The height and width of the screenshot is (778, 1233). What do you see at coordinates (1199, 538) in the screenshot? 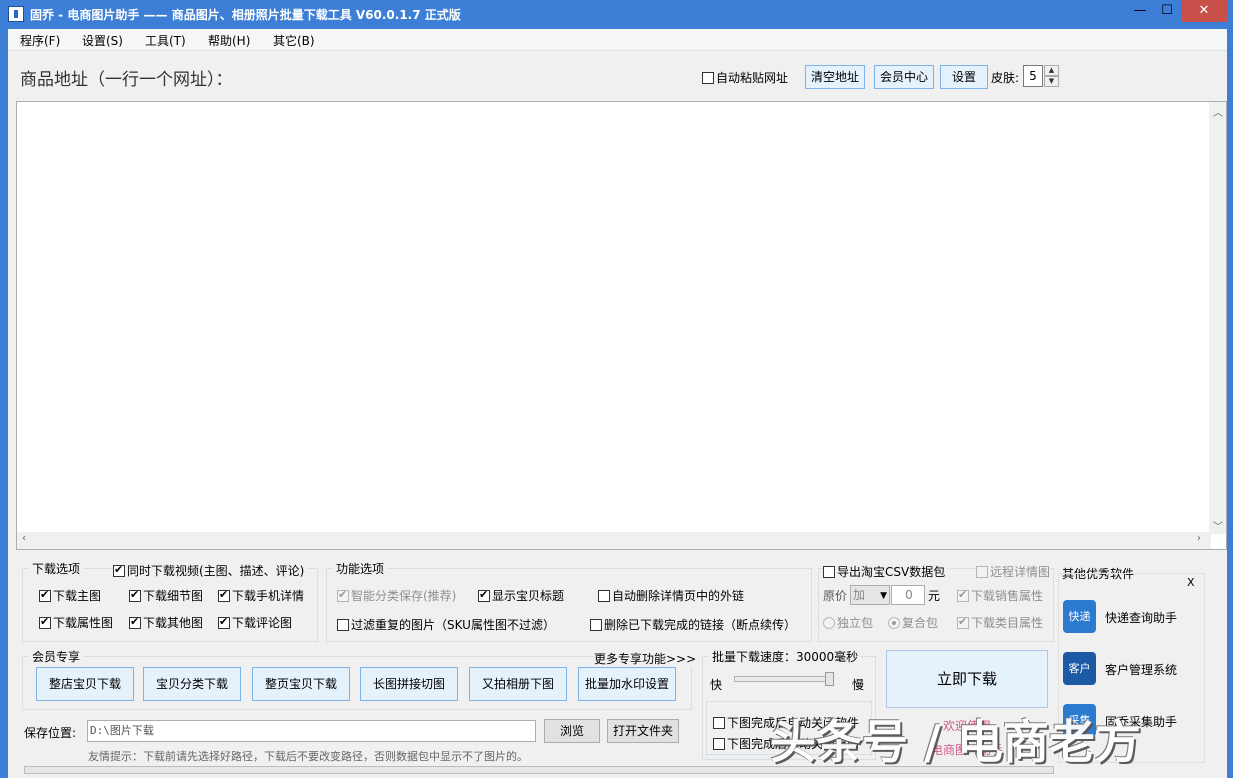
I see `scroll-right-icon: ›` at bounding box center [1199, 538].